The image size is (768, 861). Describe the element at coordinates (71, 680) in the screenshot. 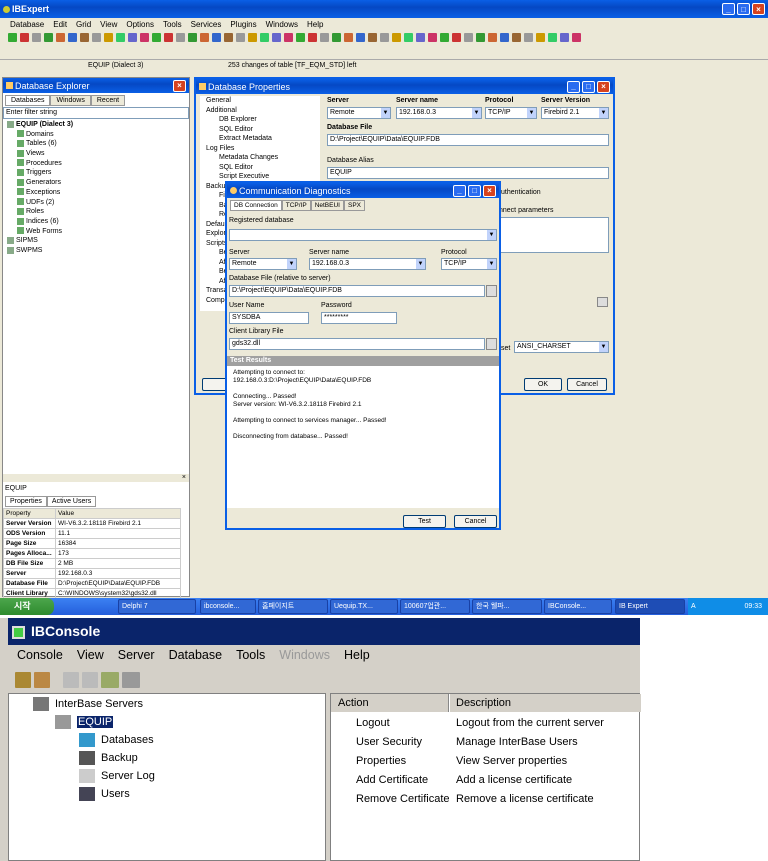

I see `connect-db-icon` at that location.